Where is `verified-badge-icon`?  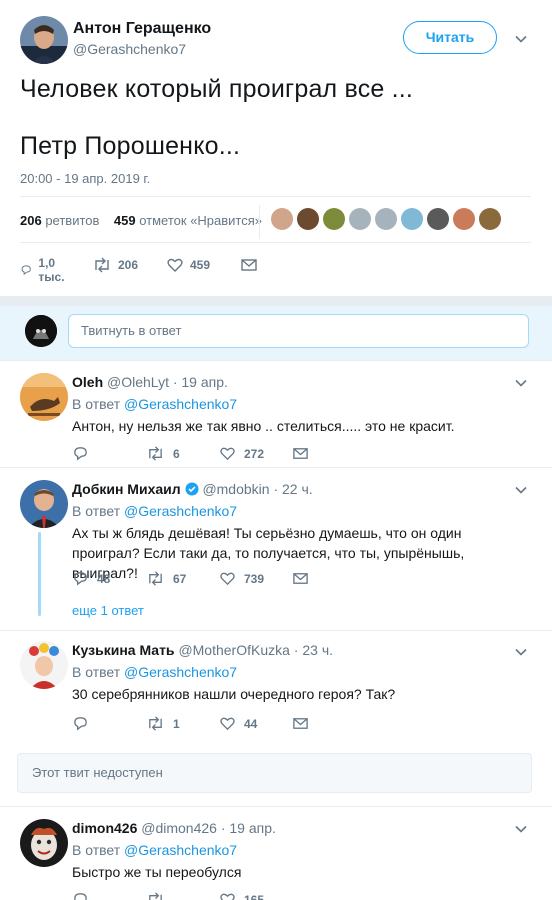 verified-badge-icon is located at coordinates (192, 489).